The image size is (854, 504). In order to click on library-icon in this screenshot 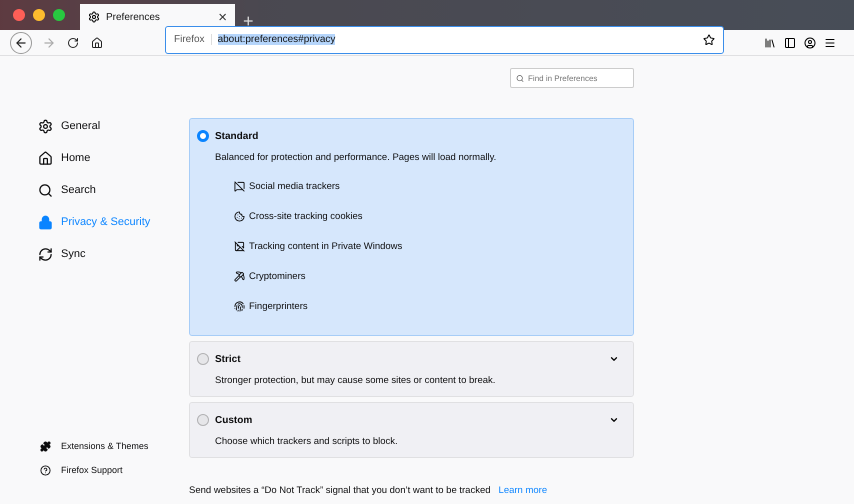, I will do `click(770, 42)`.